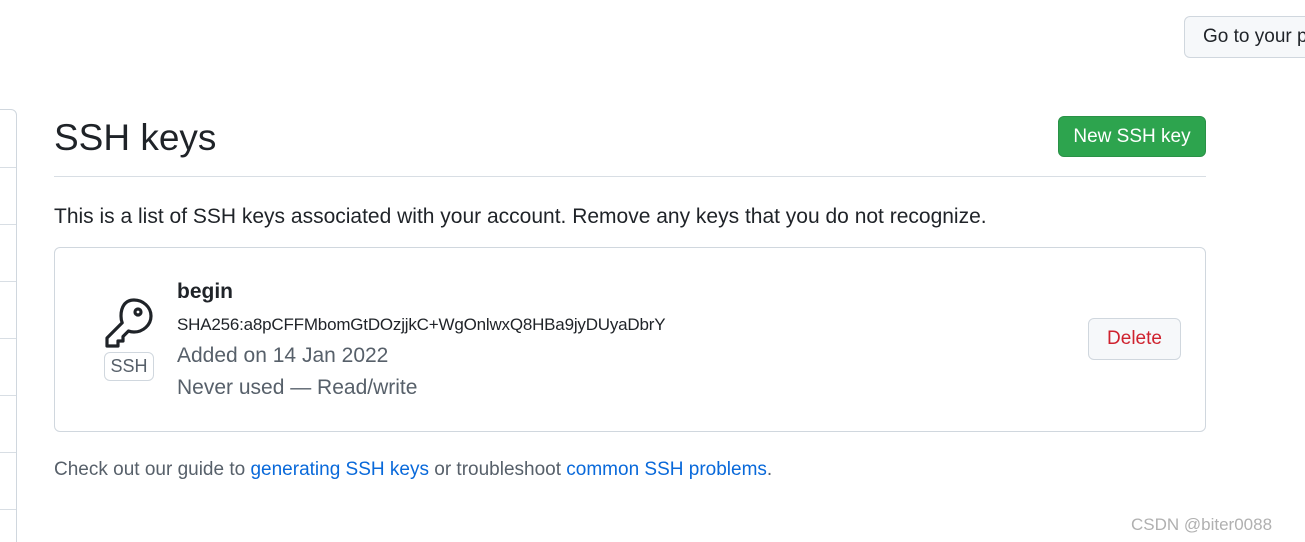  I want to click on page-title: SSH keys, so click(135, 137).